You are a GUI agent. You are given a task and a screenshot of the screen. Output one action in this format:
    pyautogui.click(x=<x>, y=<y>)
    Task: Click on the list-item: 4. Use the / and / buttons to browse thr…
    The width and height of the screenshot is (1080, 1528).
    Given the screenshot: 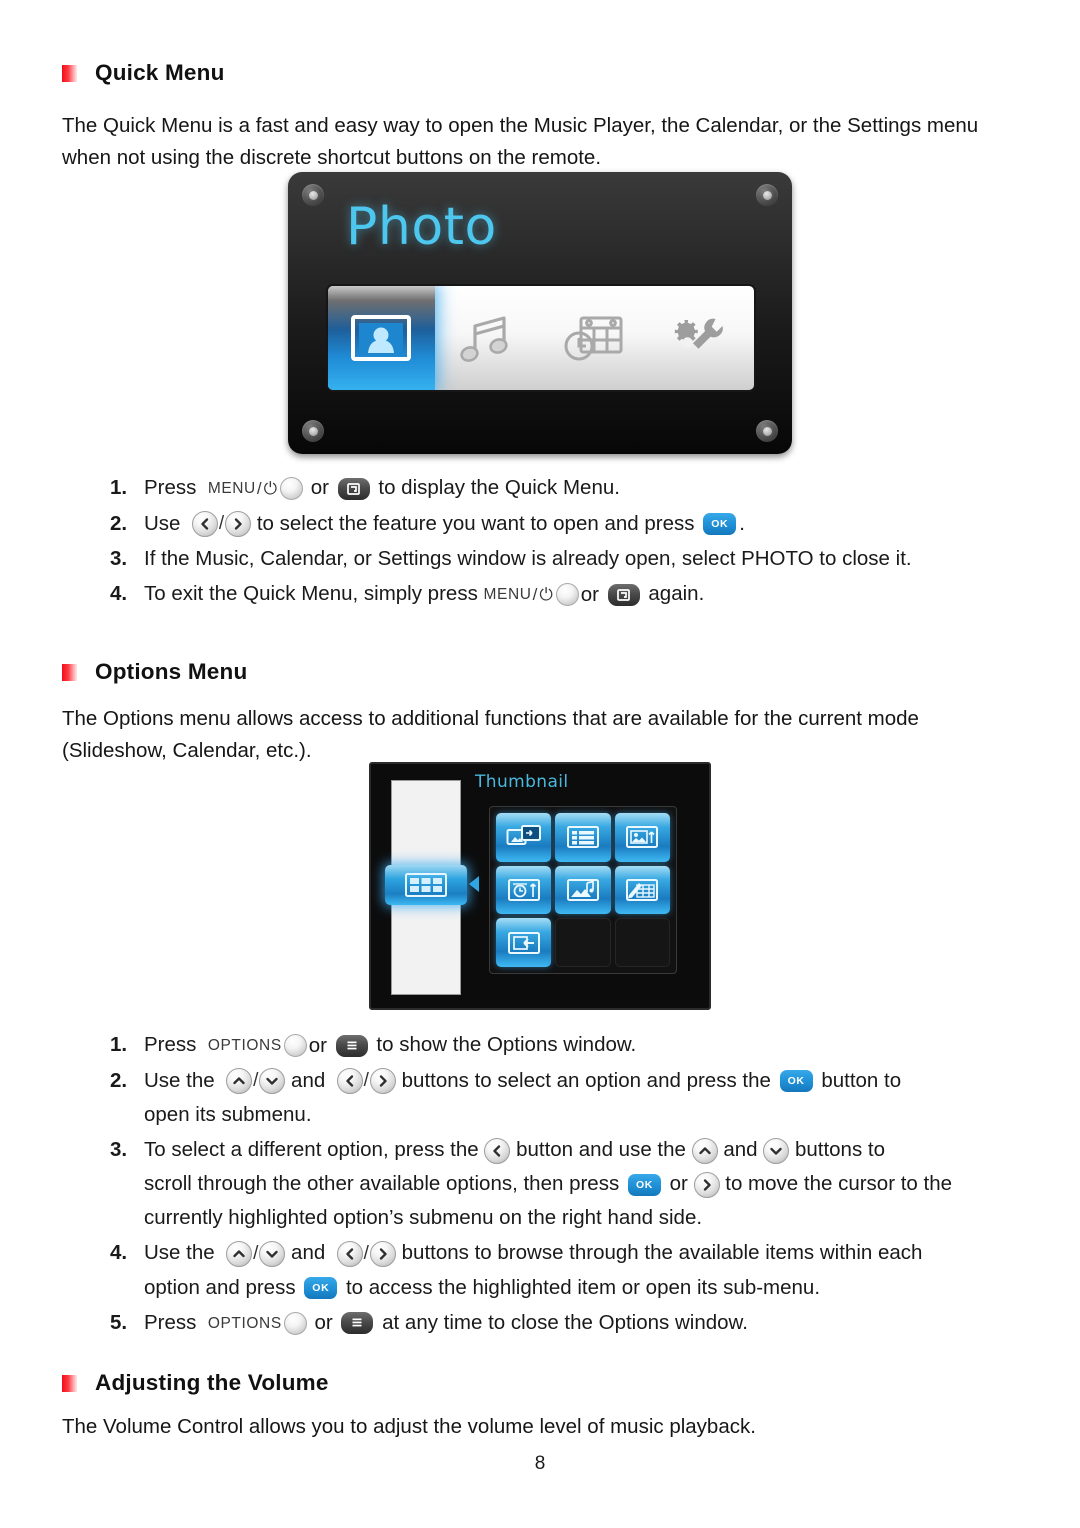 What is the action you would take?
    pyautogui.click(x=570, y=1270)
    